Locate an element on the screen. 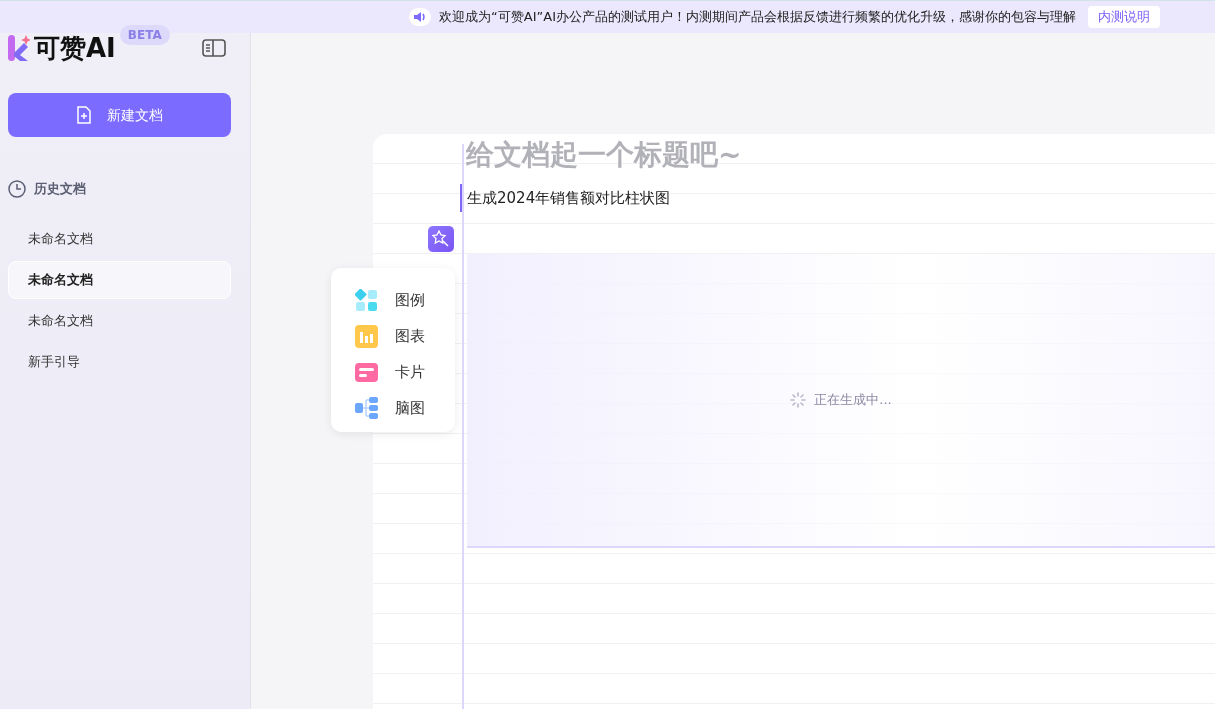 The height and width of the screenshot is (709, 1215). announcement-text: 欢迎成为“可赞AI”AI办公产品的测试用户！内测期间产品会根据反馈进行频繁的优化升级，感谢你的包容与理解 is located at coordinates (757, 17).